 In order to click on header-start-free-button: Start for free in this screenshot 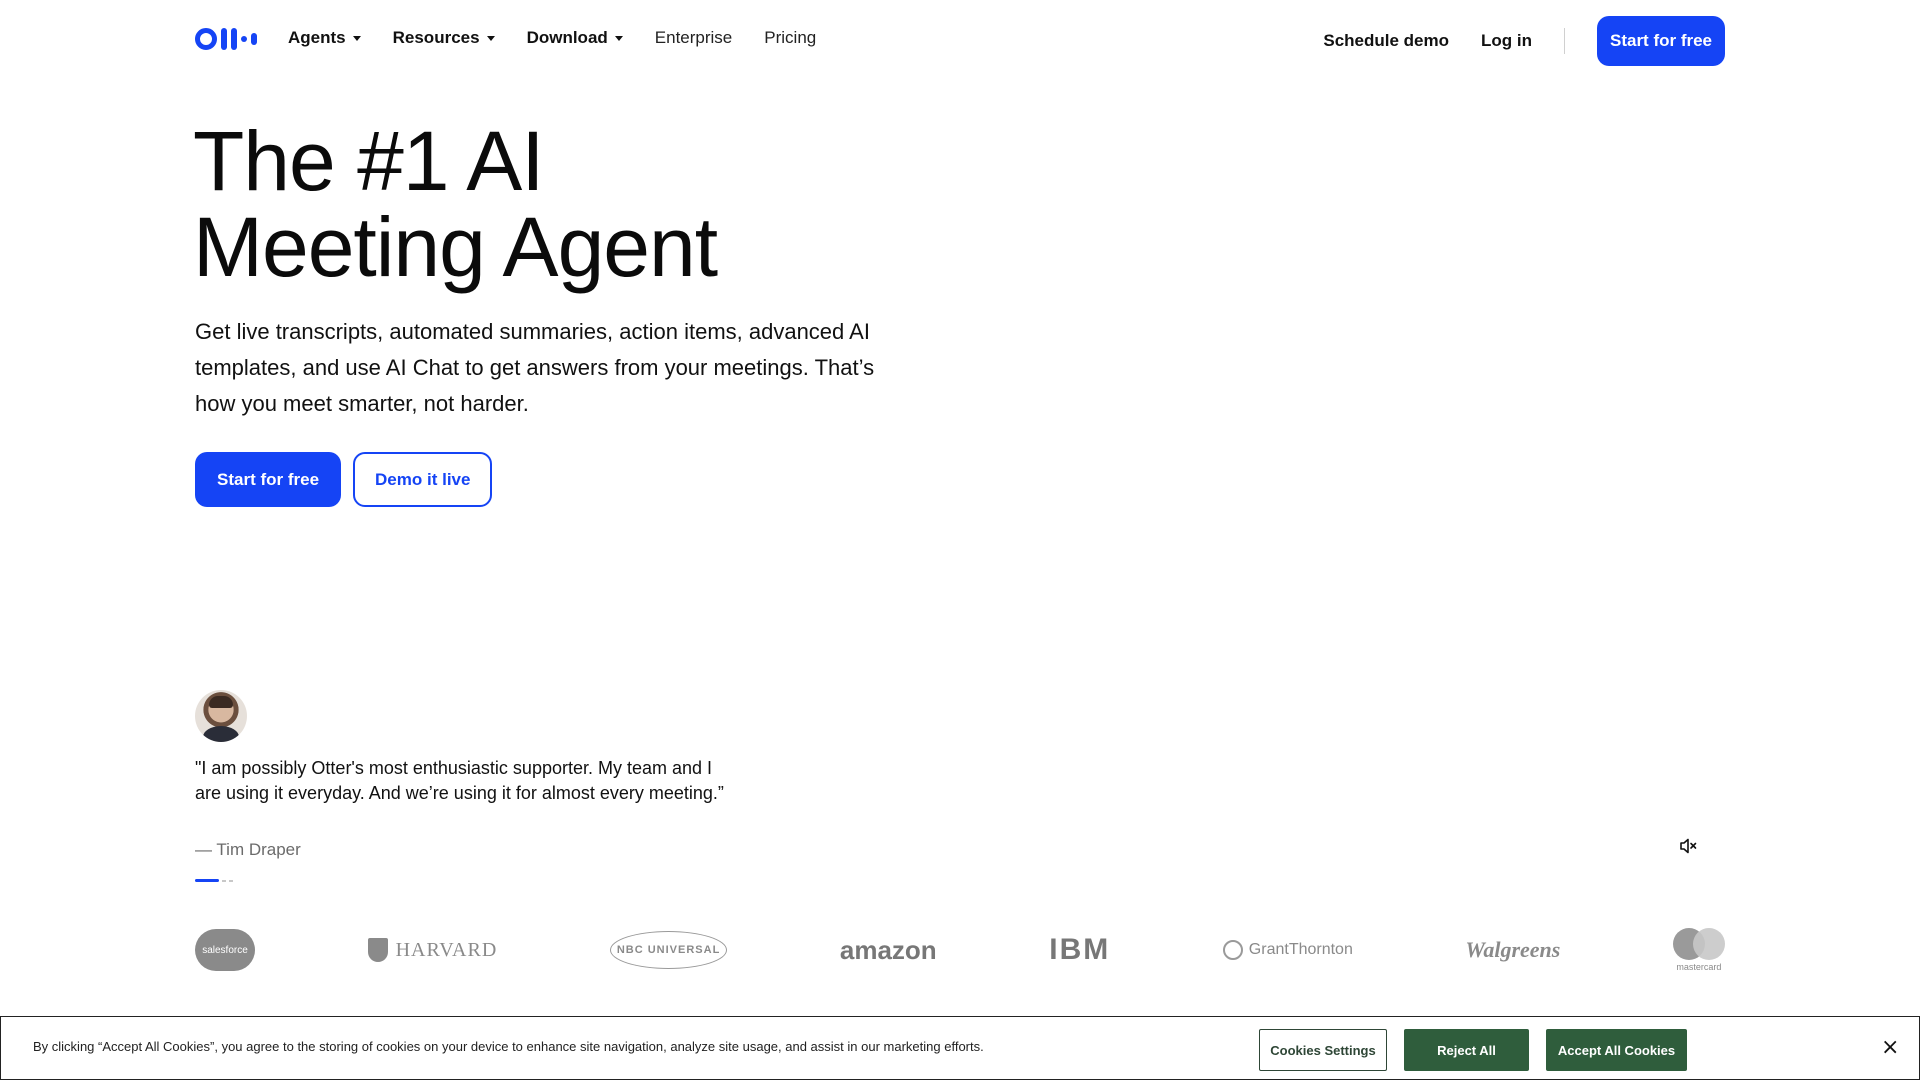, I will do `click(1661, 41)`.